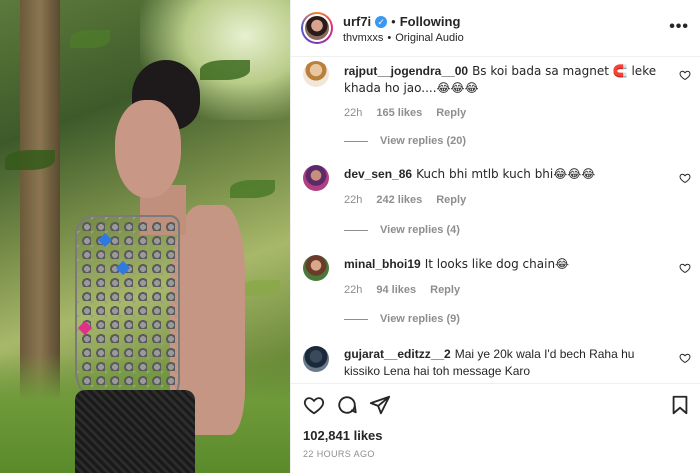 The width and height of the screenshot is (700, 473). What do you see at coordinates (495, 403) in the screenshot?
I see `post-actions-bar` at bounding box center [495, 403].